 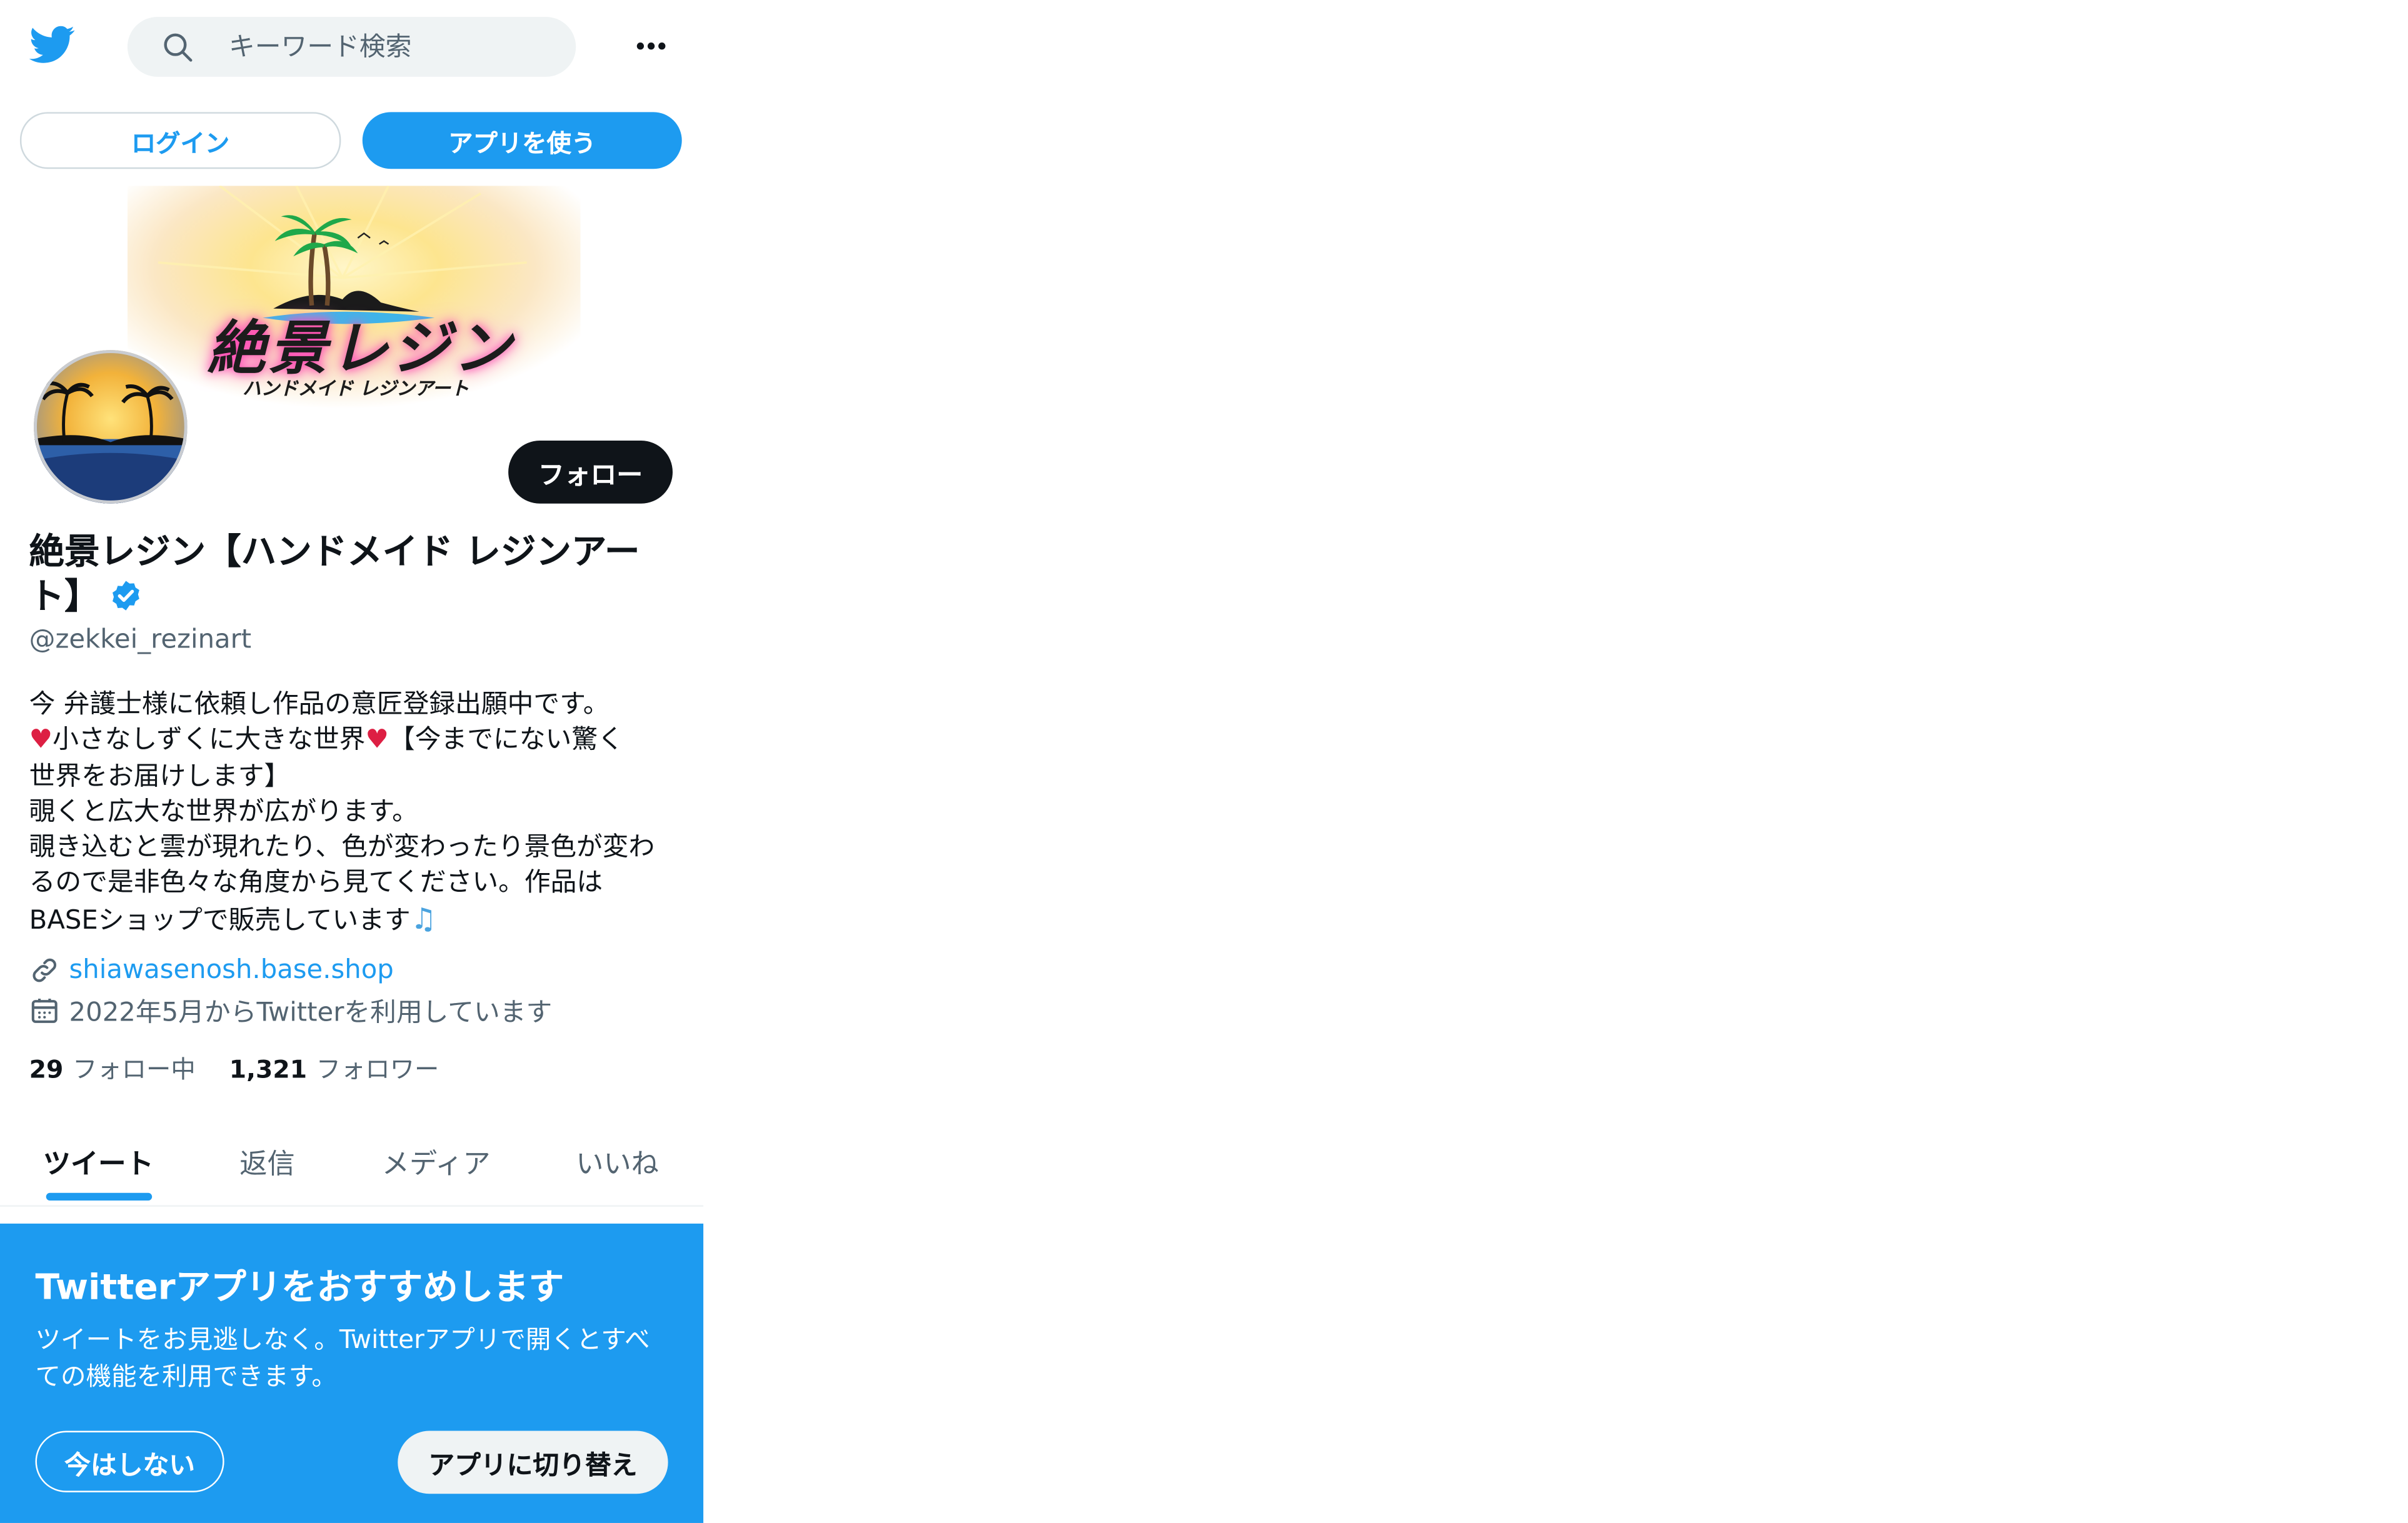 I want to click on profile-joined-row: 2022年5月からTwitterを利用しています, so click(x=291, y=1010).